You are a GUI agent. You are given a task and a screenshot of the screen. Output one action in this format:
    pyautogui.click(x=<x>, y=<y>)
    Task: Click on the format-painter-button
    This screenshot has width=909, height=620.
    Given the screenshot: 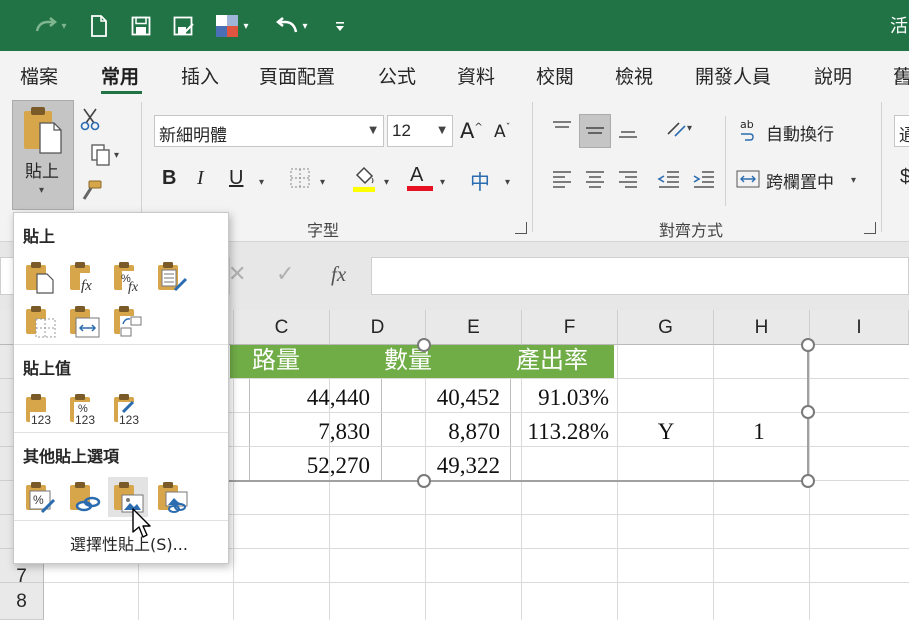 What is the action you would take?
    pyautogui.click(x=91, y=191)
    